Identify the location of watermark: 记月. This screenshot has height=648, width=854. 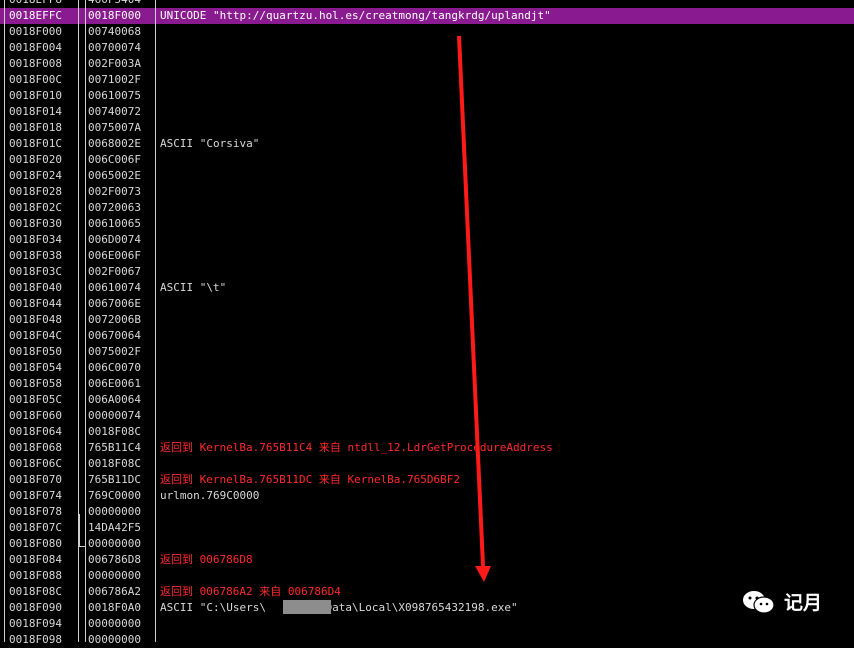
(782, 601).